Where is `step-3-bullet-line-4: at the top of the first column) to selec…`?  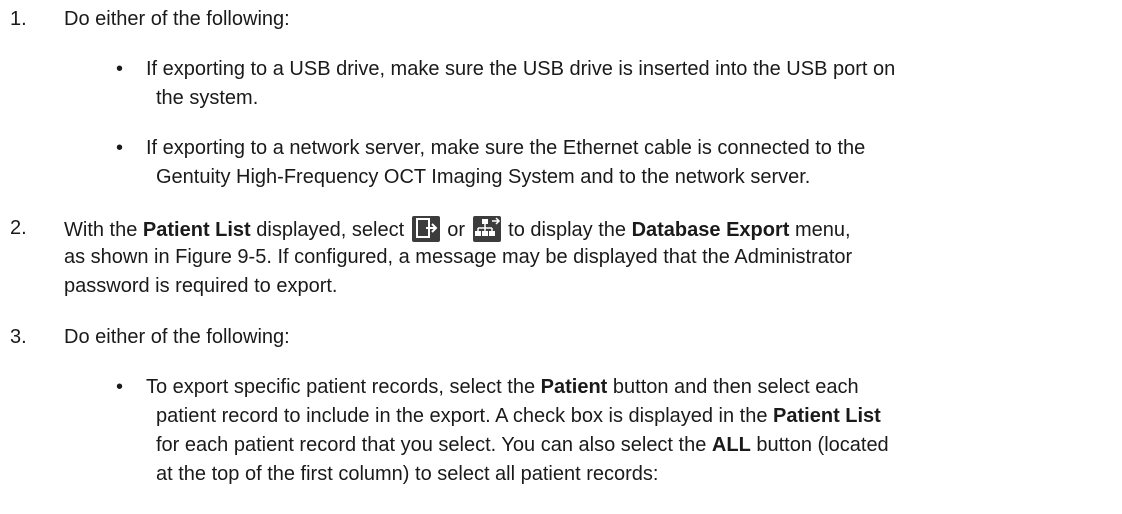
step-3-bullet-line-4: at the top of the first column) to selec… is located at coordinates (407, 474).